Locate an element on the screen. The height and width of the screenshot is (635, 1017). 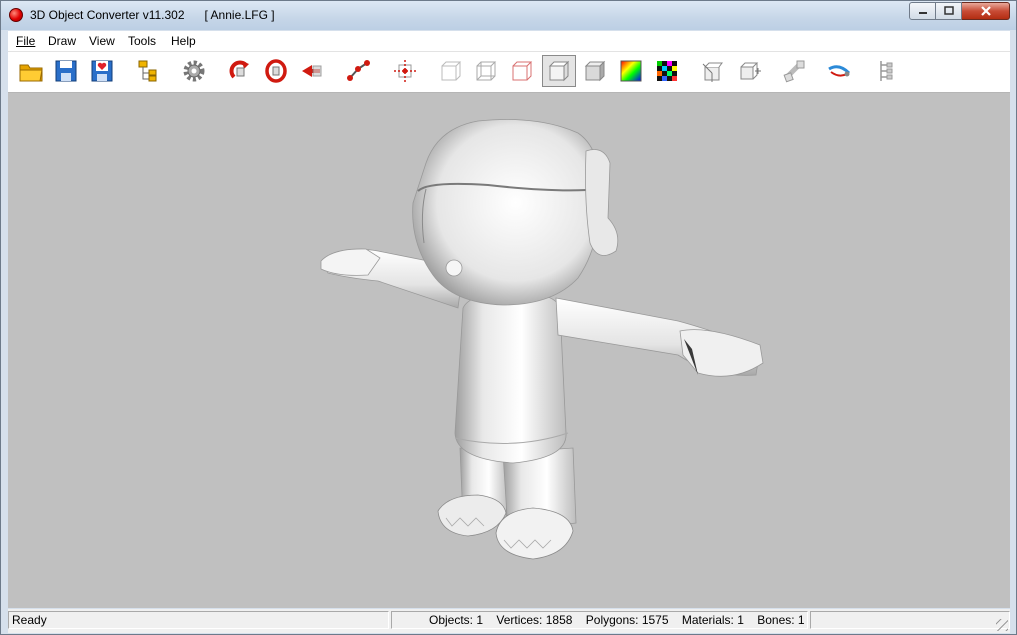
close-icon is located at coordinates (985, 11).